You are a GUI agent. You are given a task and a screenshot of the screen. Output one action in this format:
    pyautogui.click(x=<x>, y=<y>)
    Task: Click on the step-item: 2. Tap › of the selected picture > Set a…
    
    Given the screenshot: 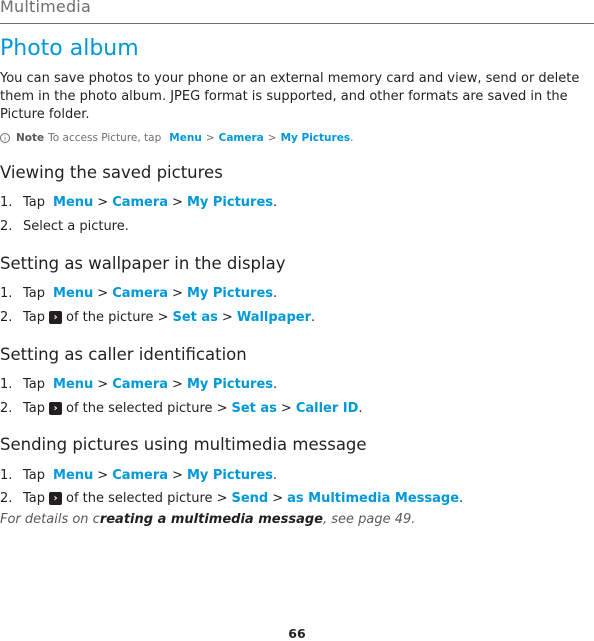 What is the action you would take?
    pyautogui.click(x=181, y=408)
    